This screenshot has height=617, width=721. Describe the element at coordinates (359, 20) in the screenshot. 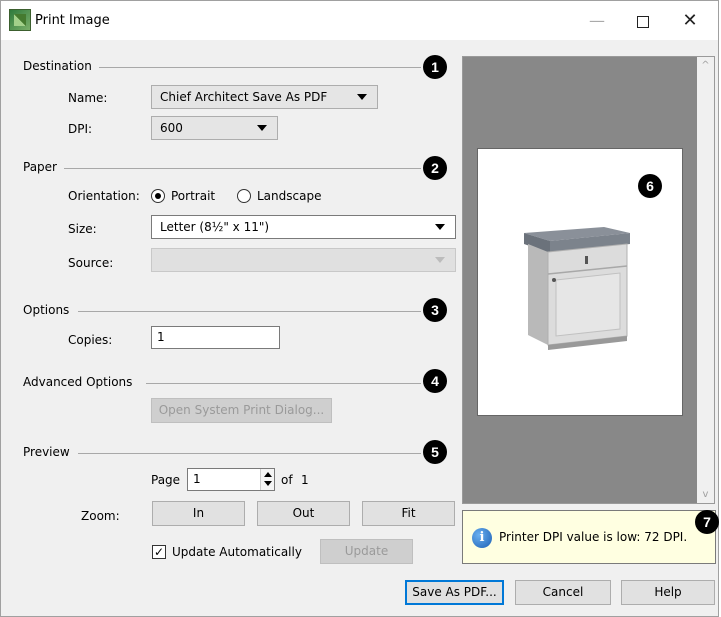

I see `title-bar: Print Image — ✕` at that location.